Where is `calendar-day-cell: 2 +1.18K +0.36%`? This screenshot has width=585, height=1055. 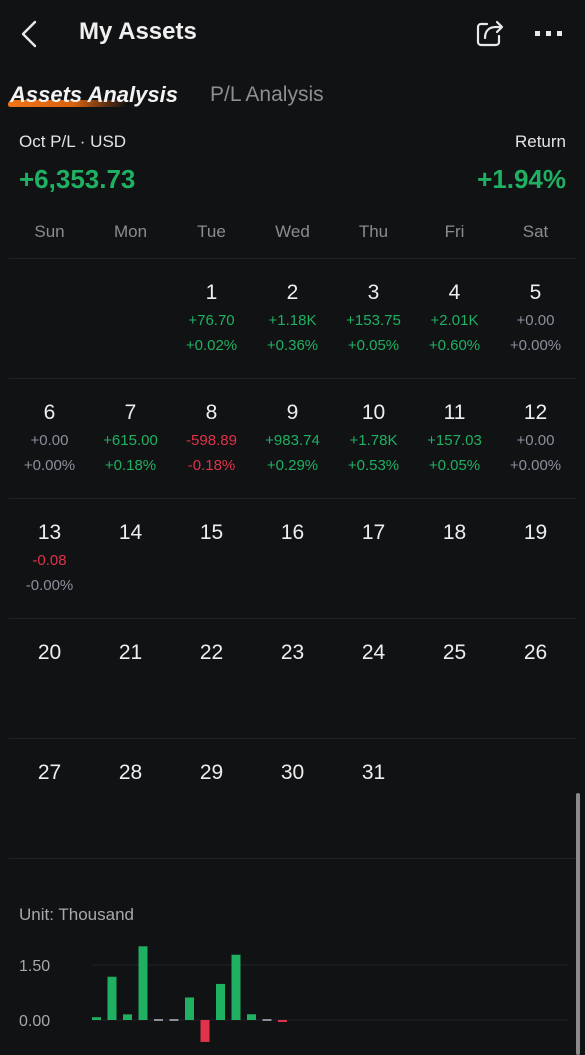
calendar-day-cell: 2 +1.18K +0.36% is located at coordinates (292, 318).